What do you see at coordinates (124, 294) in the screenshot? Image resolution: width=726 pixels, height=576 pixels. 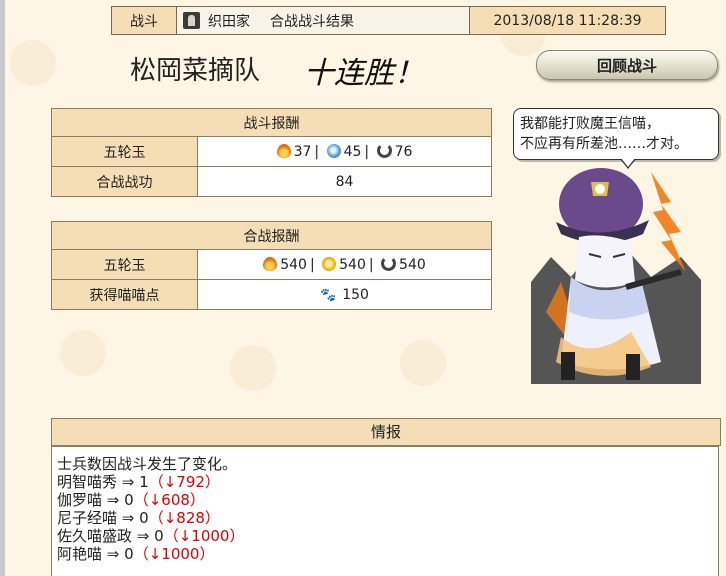 I see `points-label: 获得喵喵点` at bounding box center [124, 294].